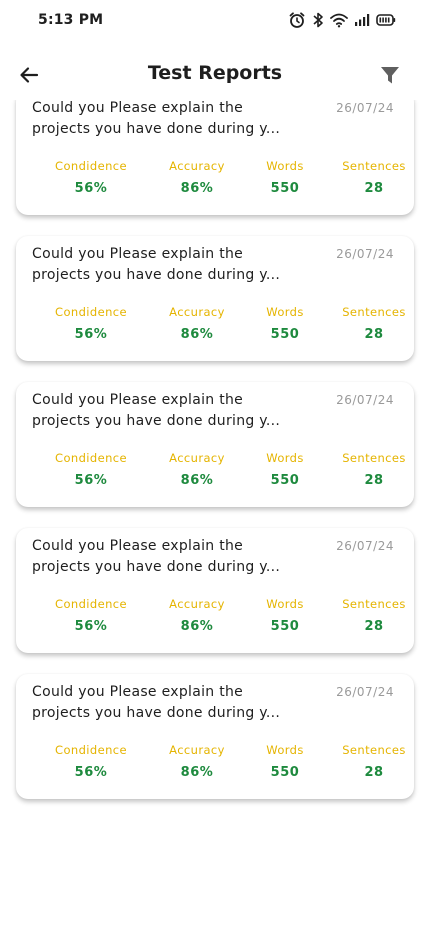  I want to click on bluetooth-icon, so click(318, 20).